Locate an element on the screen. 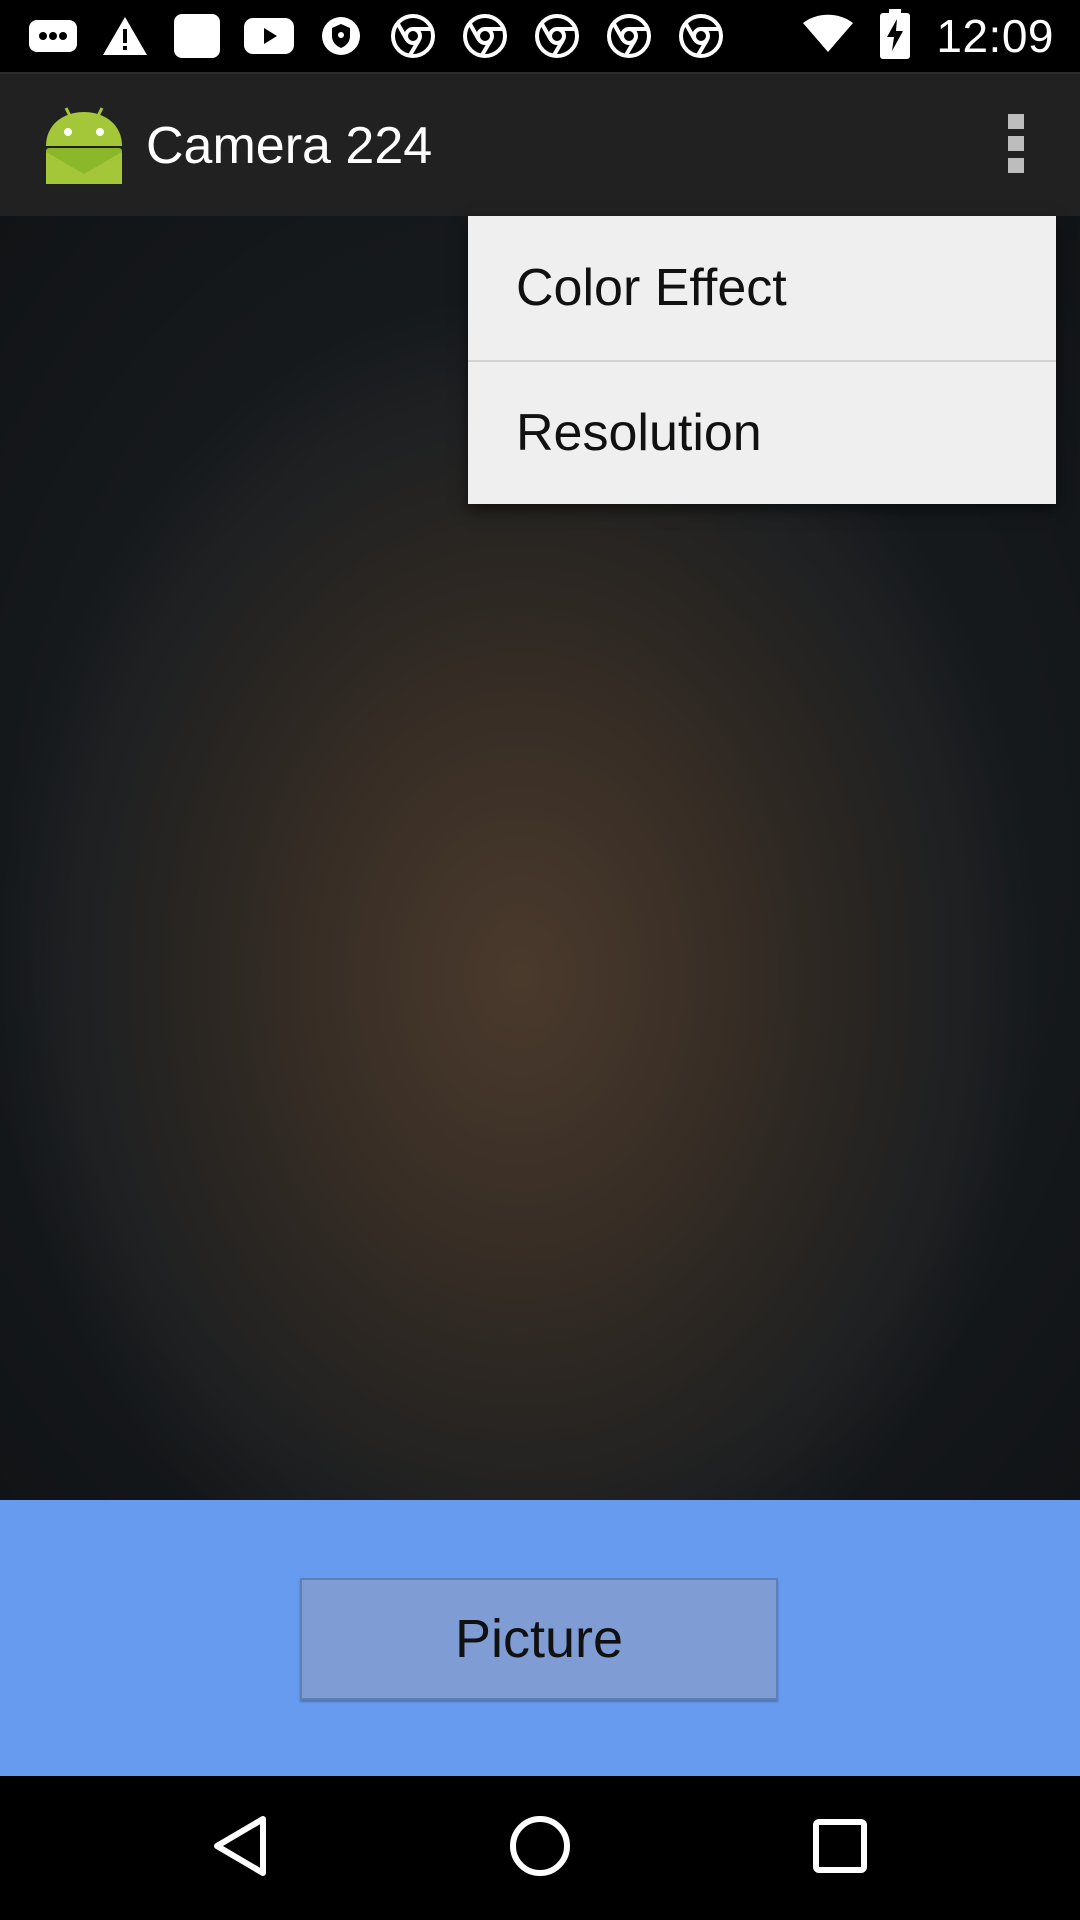  more-options-button is located at coordinates (1016, 146).